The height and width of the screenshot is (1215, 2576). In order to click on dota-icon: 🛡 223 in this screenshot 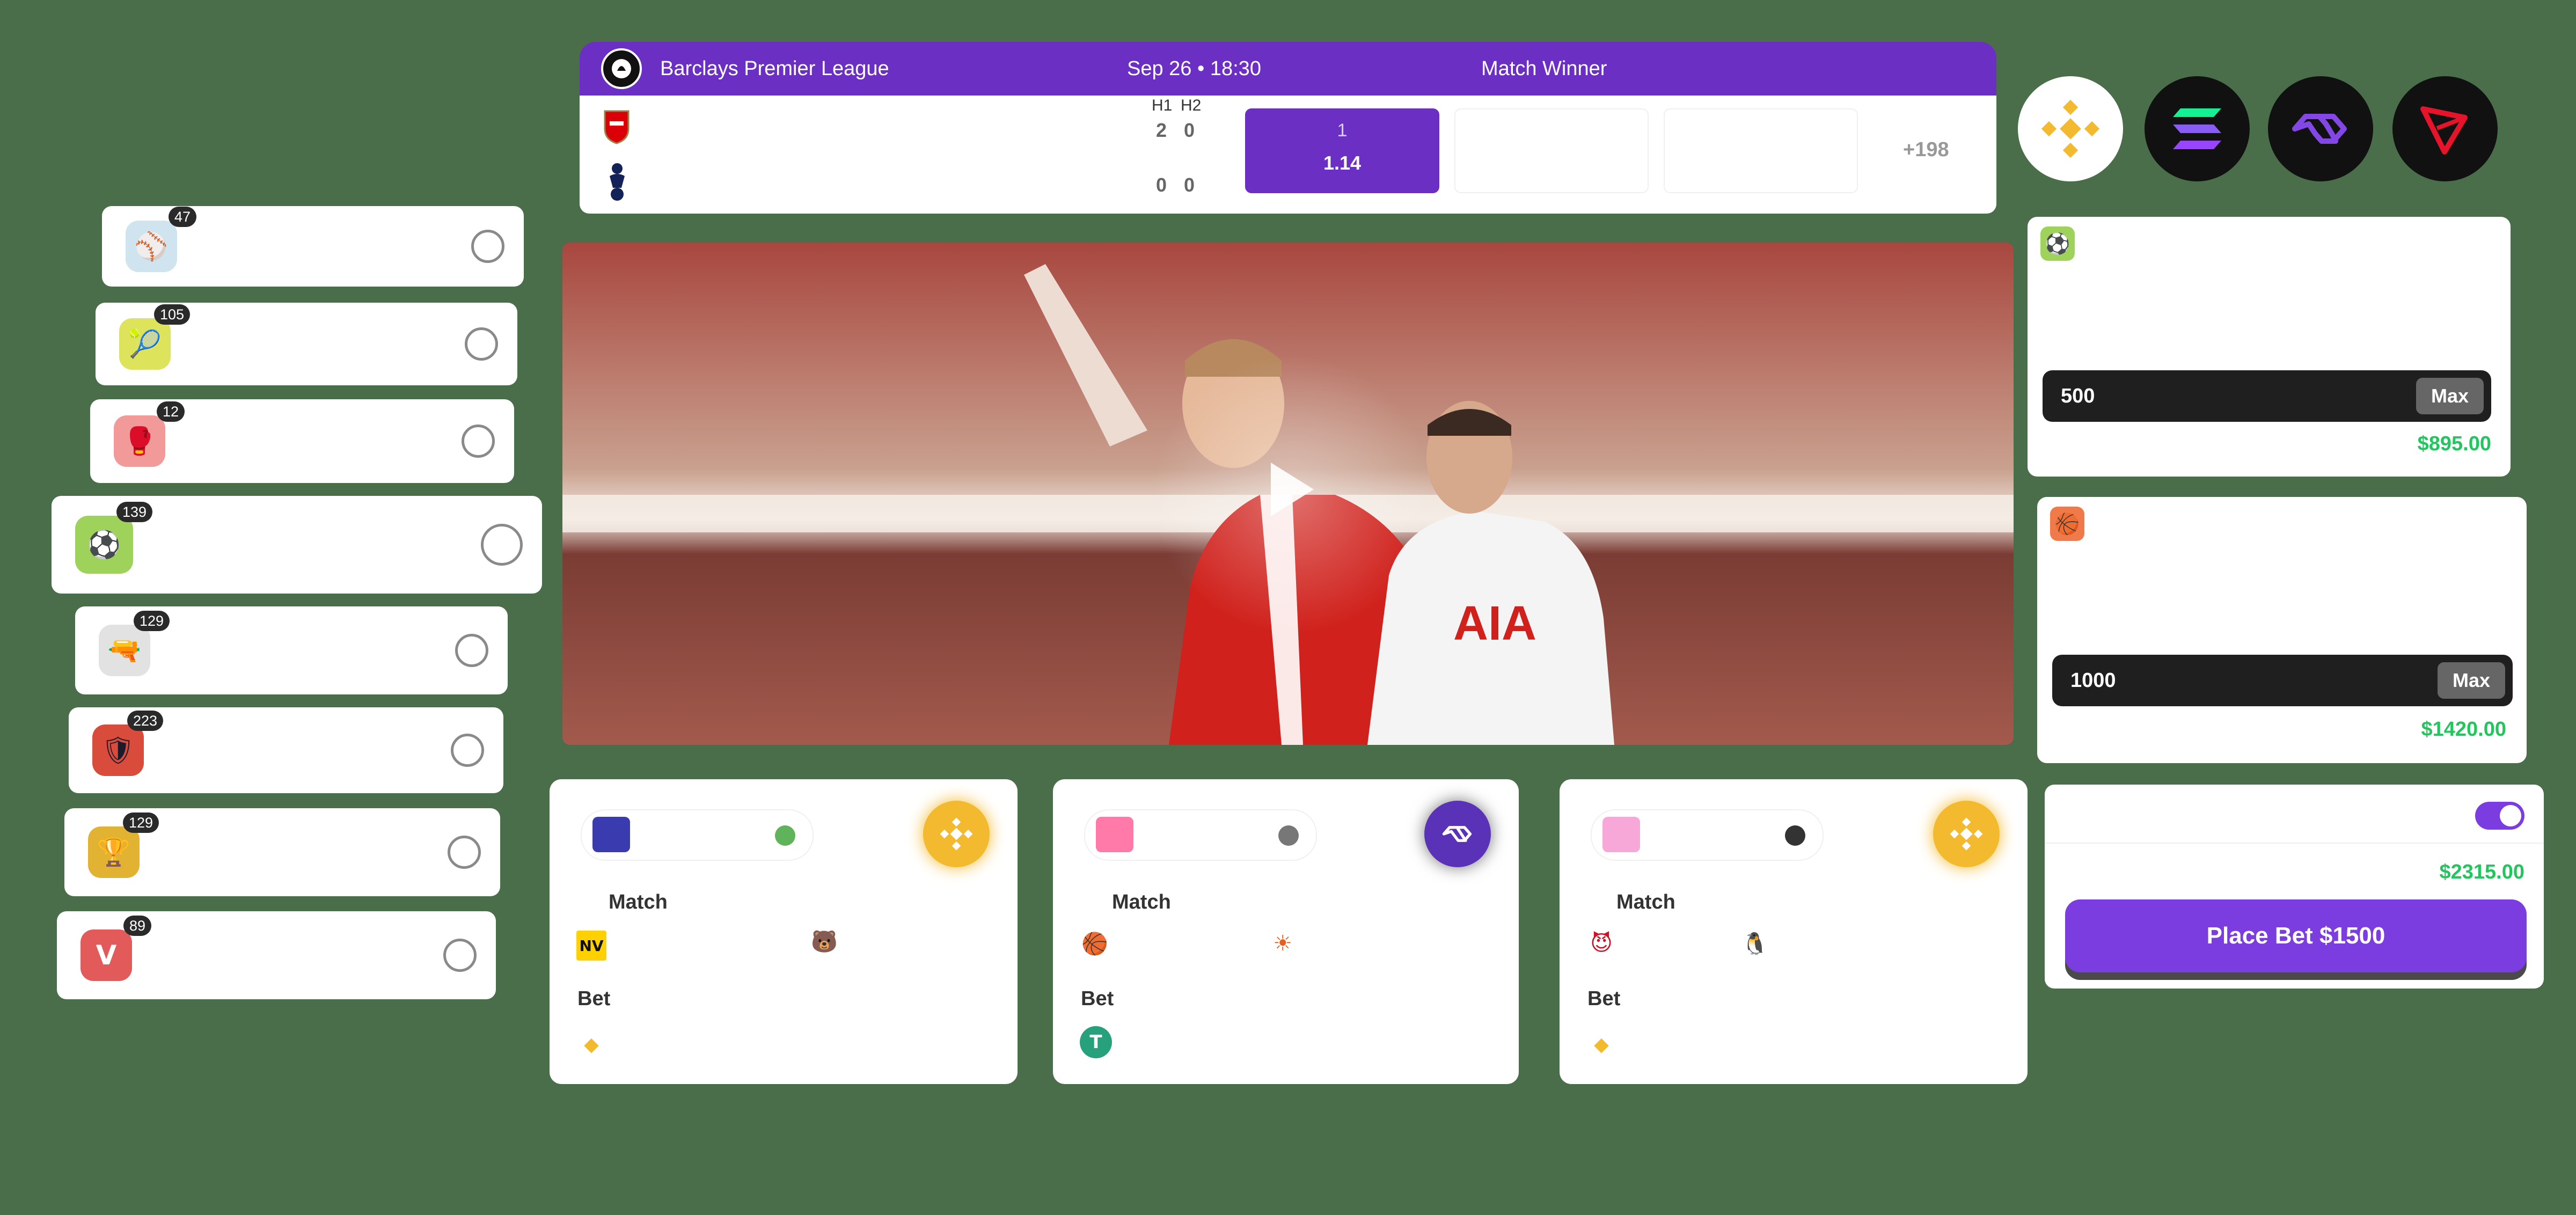, I will do `click(127, 743)`.